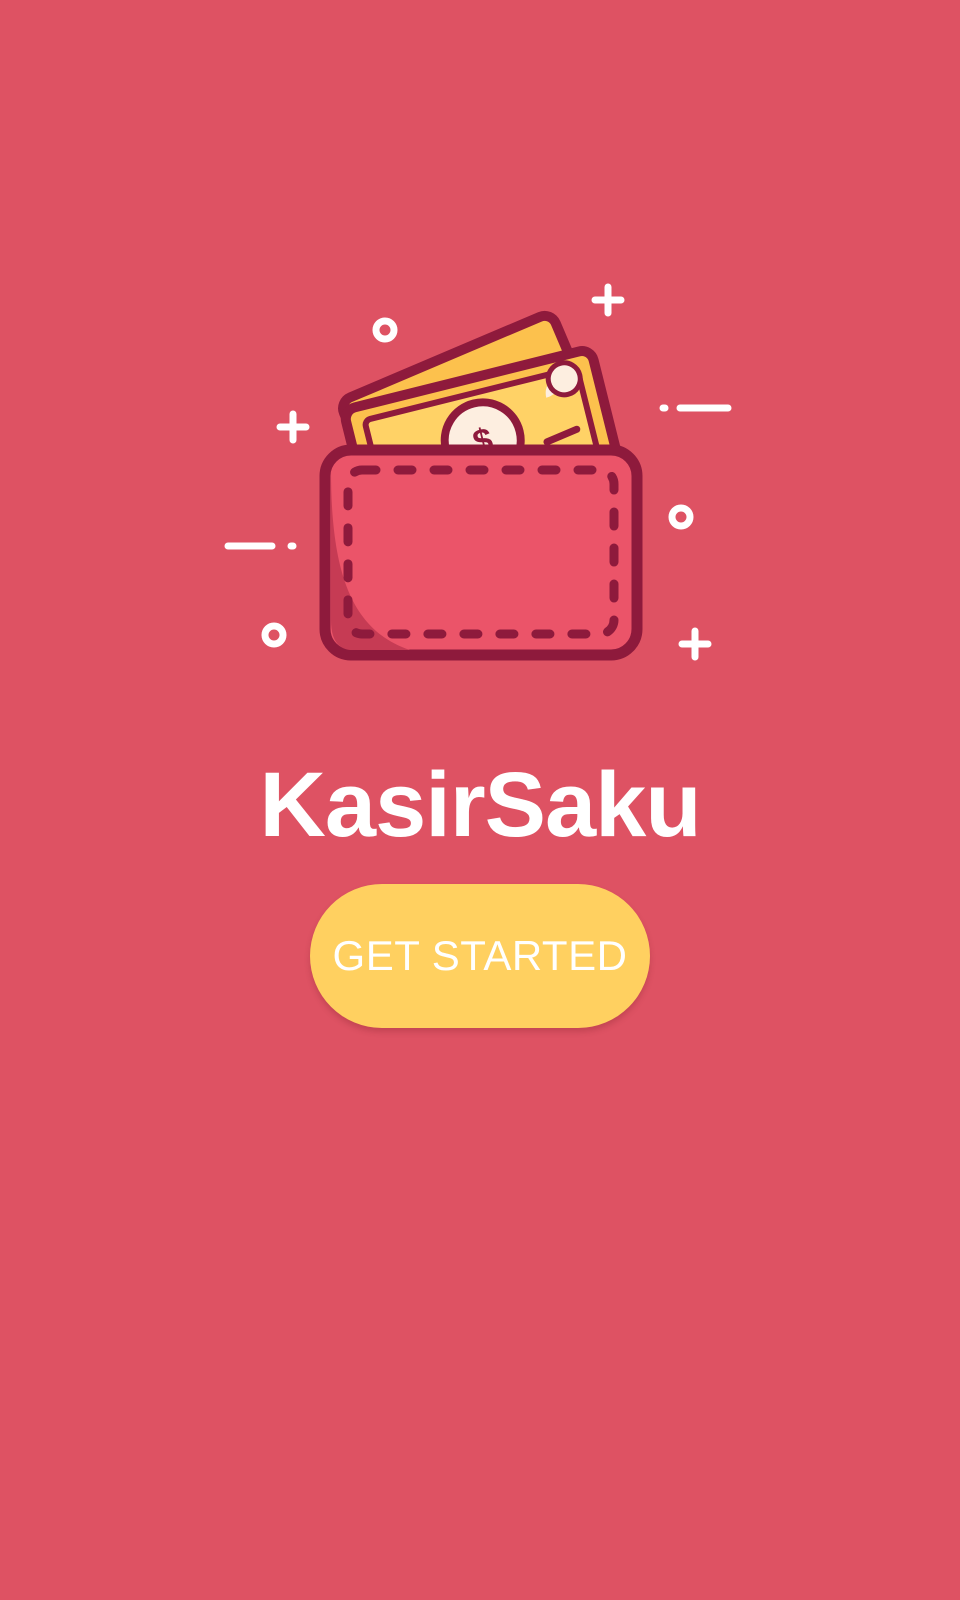 The width and height of the screenshot is (960, 1600). Describe the element at coordinates (481, 552) in the screenshot. I see `wallet-body` at that location.